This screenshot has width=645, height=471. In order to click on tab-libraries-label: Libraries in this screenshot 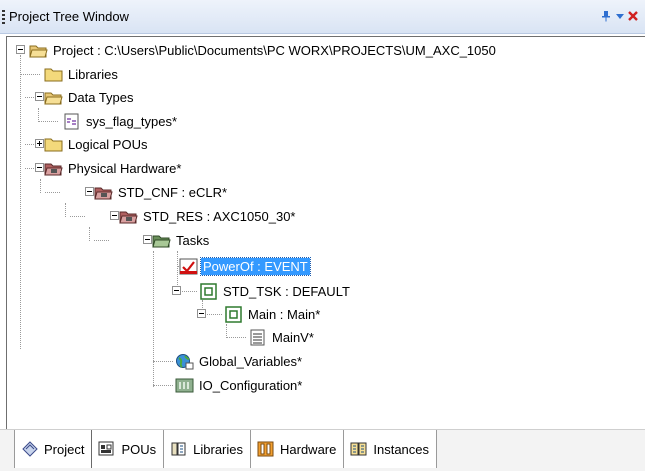, I will do `click(218, 449)`.